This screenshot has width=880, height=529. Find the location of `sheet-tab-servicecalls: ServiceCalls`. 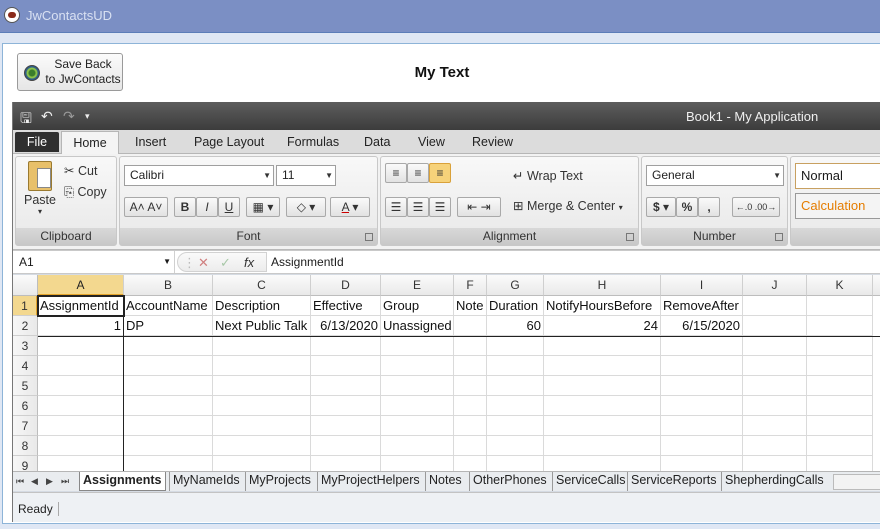

sheet-tab-servicecalls: ServiceCalls is located at coordinates (590, 481).